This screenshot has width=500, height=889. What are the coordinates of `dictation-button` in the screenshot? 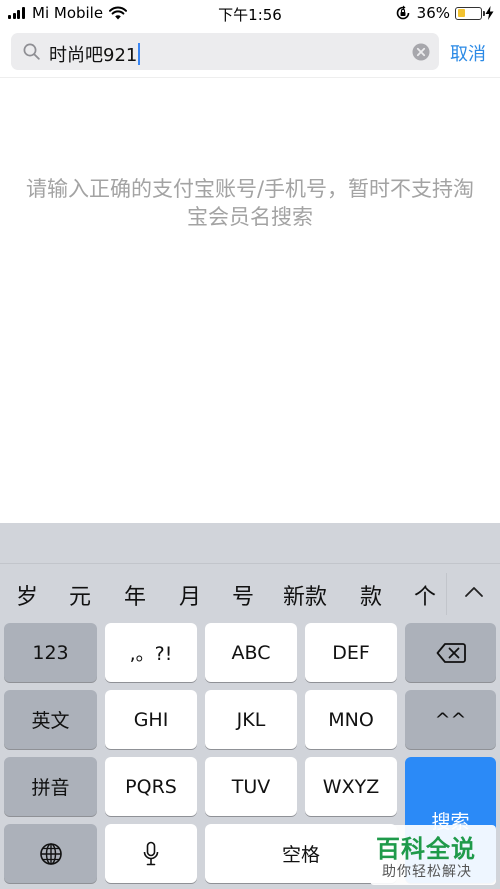 It's located at (151, 853).